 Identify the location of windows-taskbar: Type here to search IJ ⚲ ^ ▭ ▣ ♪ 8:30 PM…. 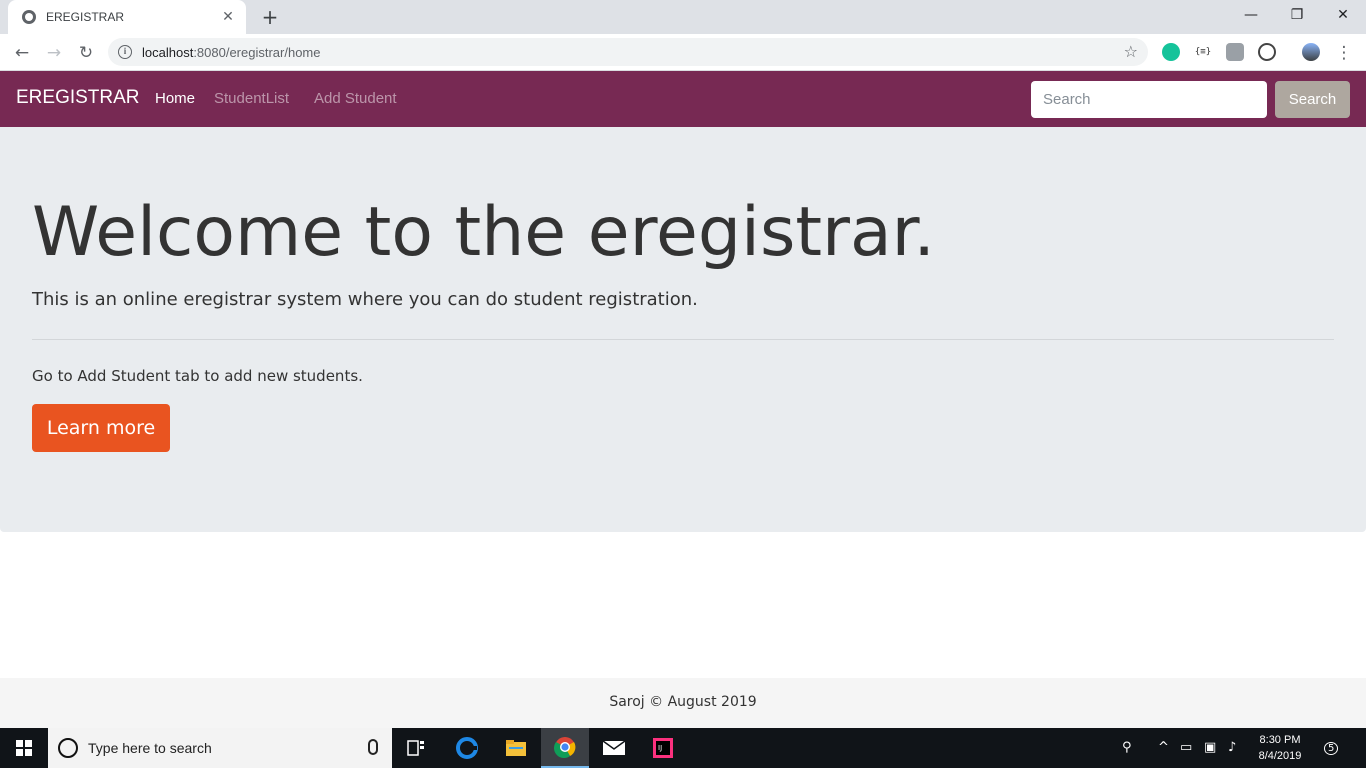
(683, 748).